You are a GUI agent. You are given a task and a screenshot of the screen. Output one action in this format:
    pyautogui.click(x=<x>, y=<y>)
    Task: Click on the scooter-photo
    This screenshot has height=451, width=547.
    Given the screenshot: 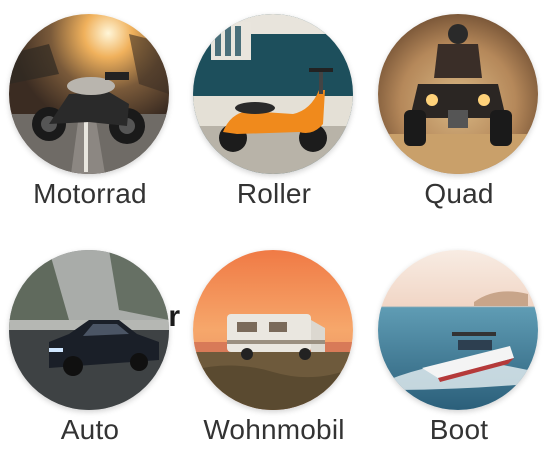 What is the action you would take?
    pyautogui.click(x=273, y=94)
    